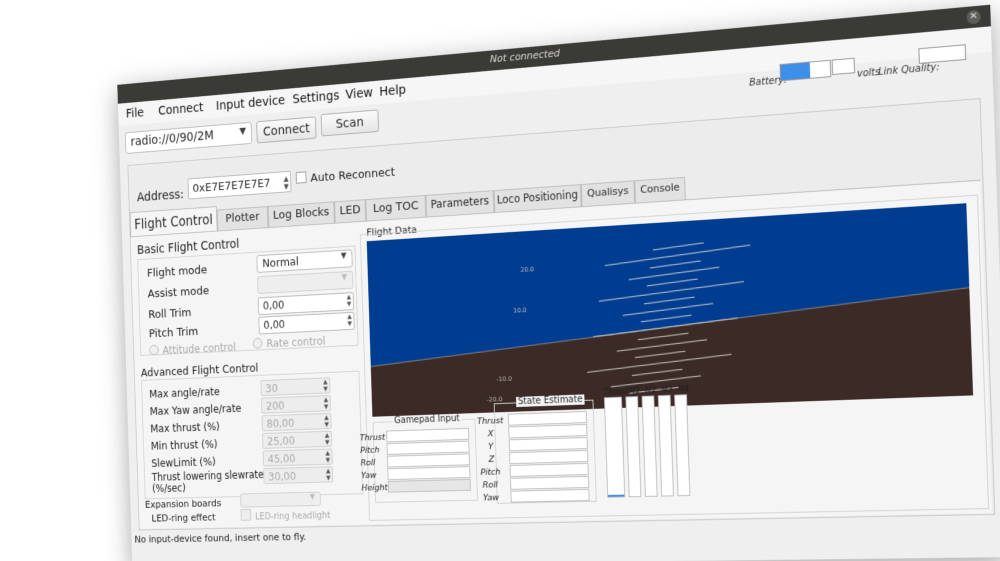 The width and height of the screenshot is (1000, 561). I want to click on led-ring-headlight-checkbox: LED-ring headlight, so click(286, 514).